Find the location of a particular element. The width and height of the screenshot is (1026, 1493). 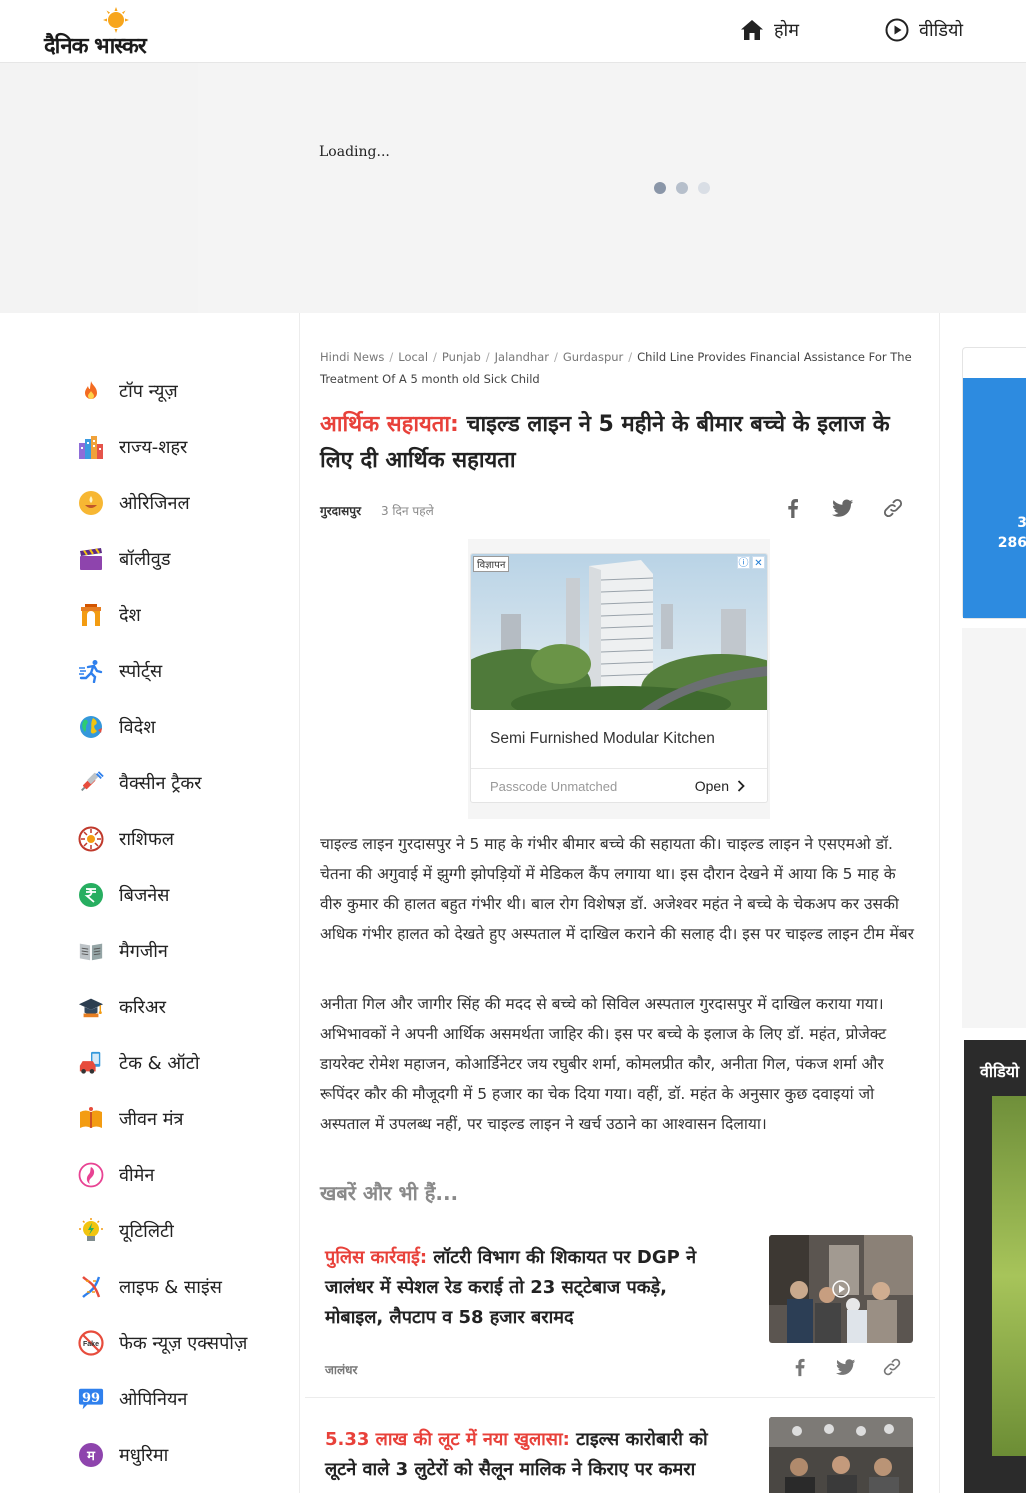

sidebar-item: Fake फेक न्यूज़ एक्सपोज़ is located at coordinates (162, 1343).